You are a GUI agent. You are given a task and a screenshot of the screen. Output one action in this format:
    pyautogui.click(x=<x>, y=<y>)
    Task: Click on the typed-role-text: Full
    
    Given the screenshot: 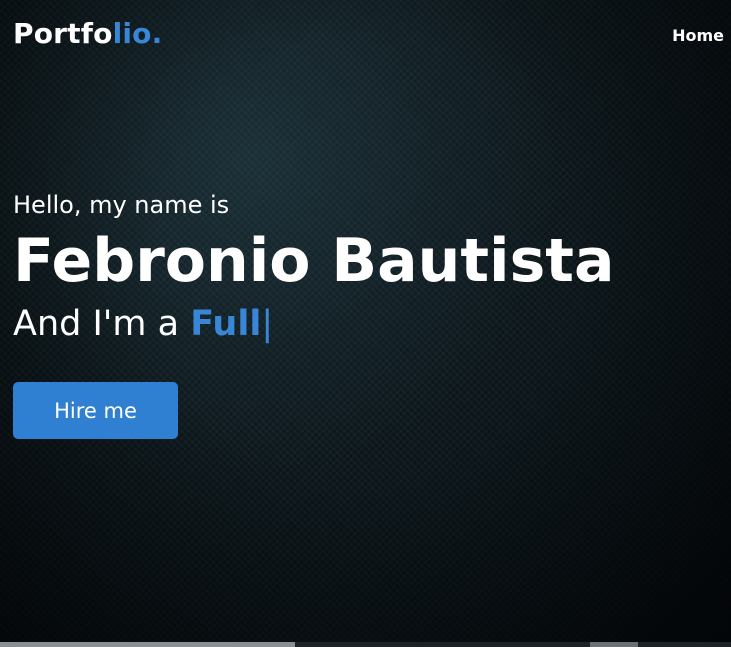 What is the action you would take?
    pyautogui.click(x=226, y=324)
    